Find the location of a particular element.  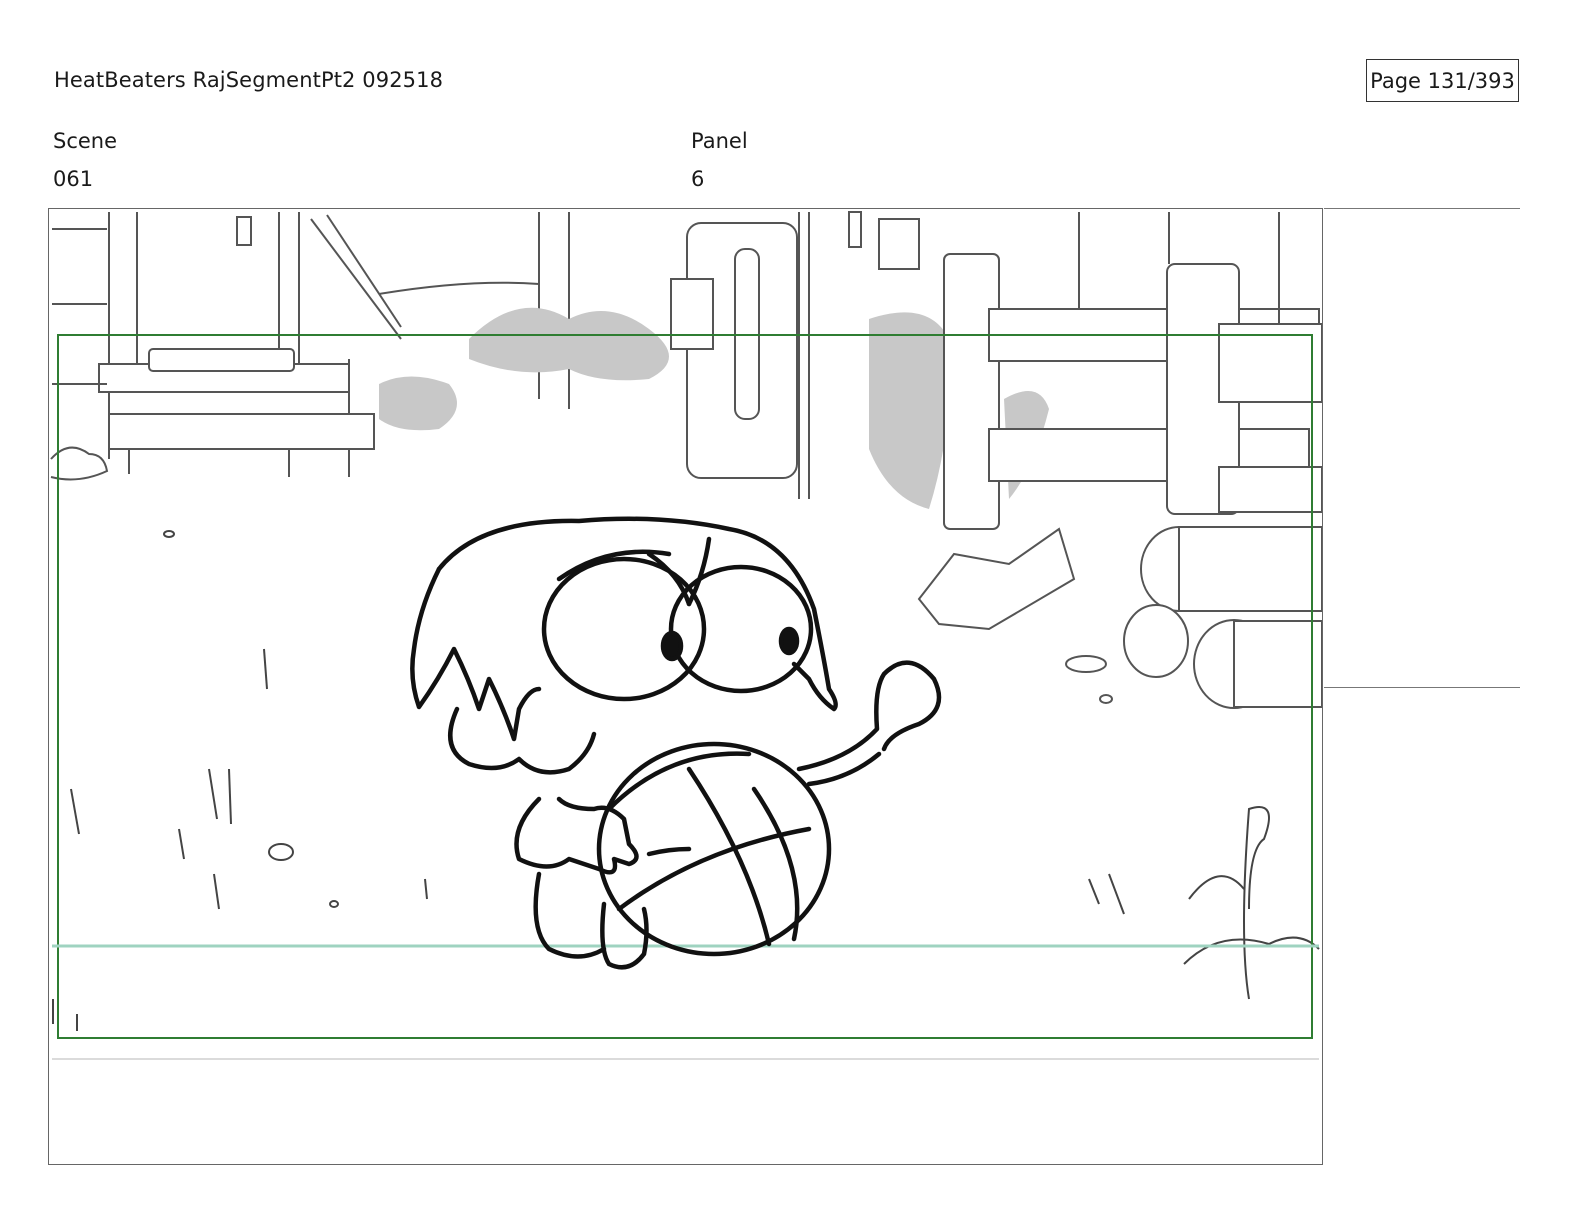

edge-marks is located at coordinates (65, 1015).